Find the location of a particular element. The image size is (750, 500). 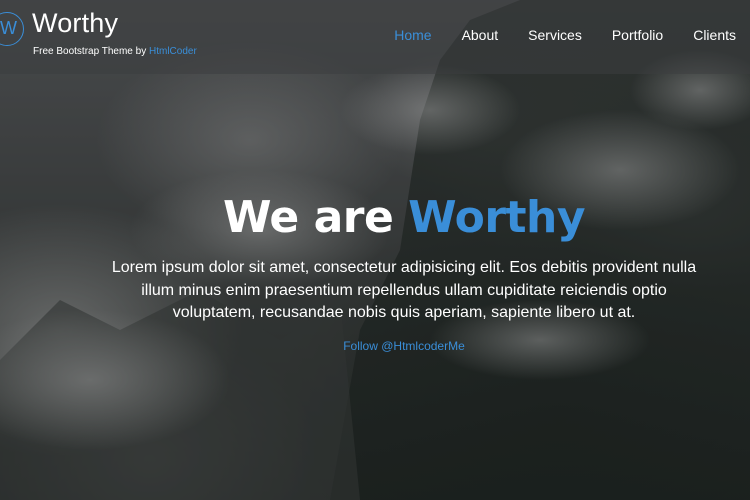

tagline-text: Free Bootstrap Theme by is located at coordinates (91, 51).